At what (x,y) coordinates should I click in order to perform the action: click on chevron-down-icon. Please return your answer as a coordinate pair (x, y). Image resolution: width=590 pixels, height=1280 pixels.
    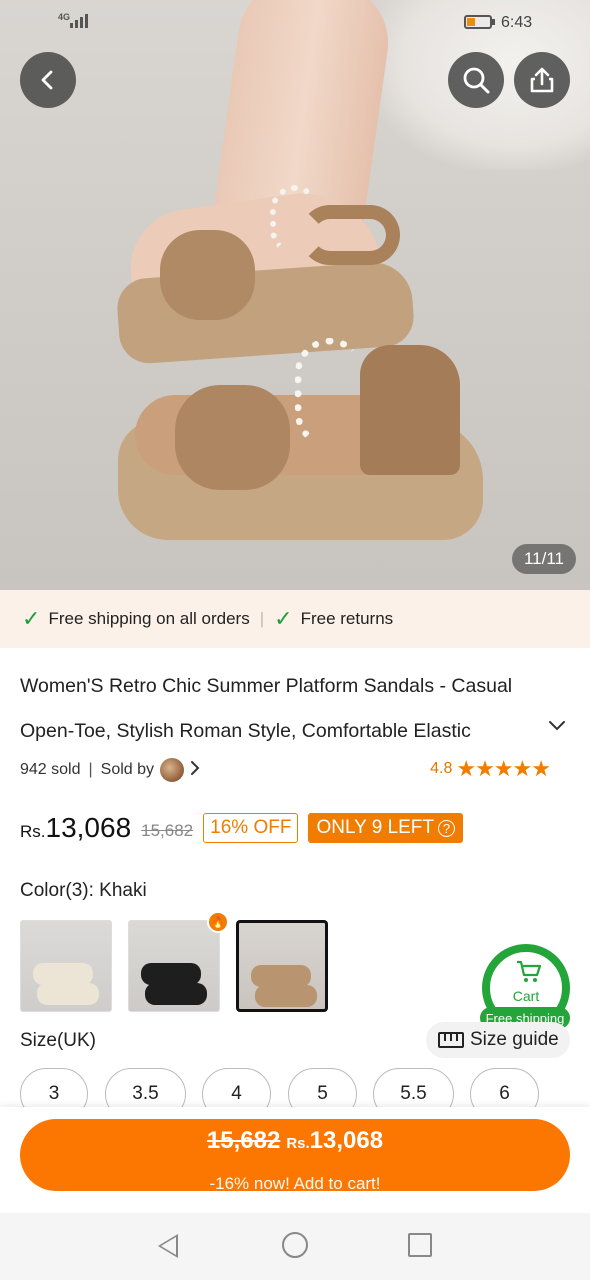
    Looking at the image, I should click on (557, 726).